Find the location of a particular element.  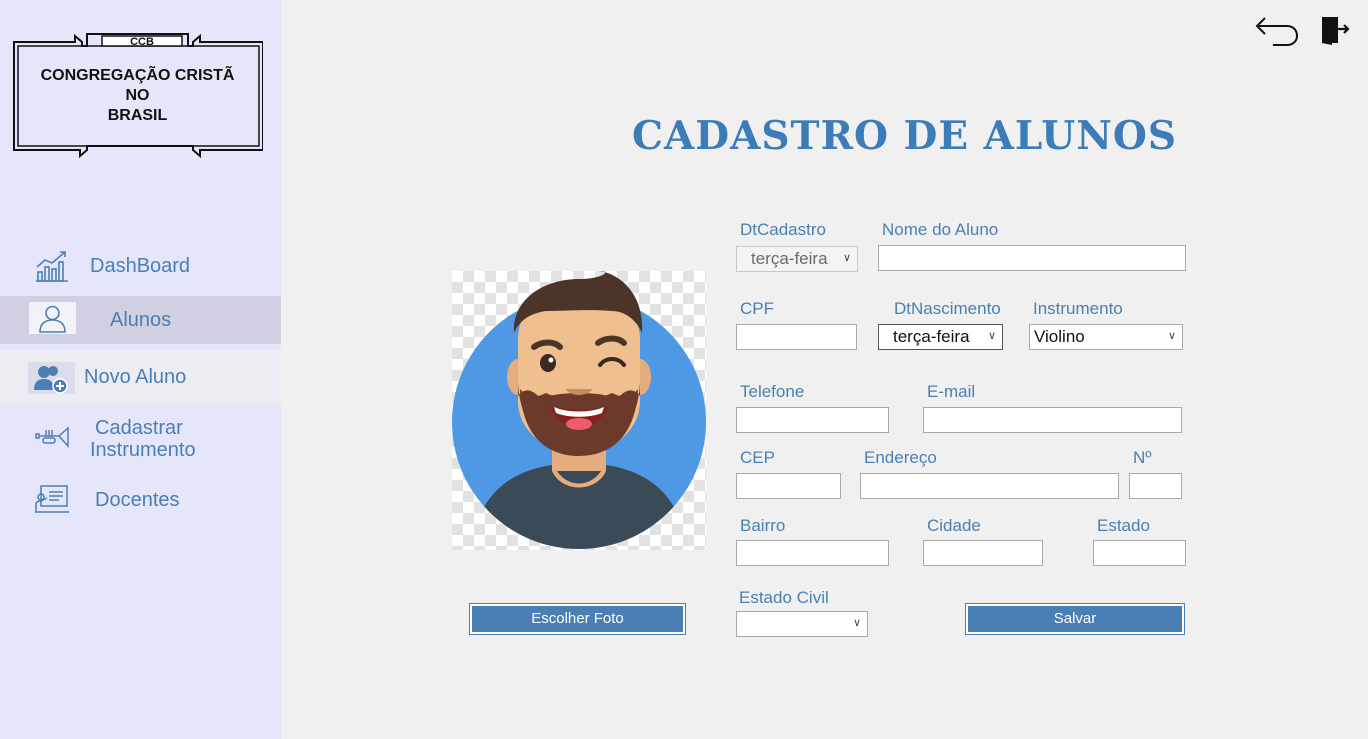

dtnascimento-select: terça-feira ∨ is located at coordinates (940, 337).